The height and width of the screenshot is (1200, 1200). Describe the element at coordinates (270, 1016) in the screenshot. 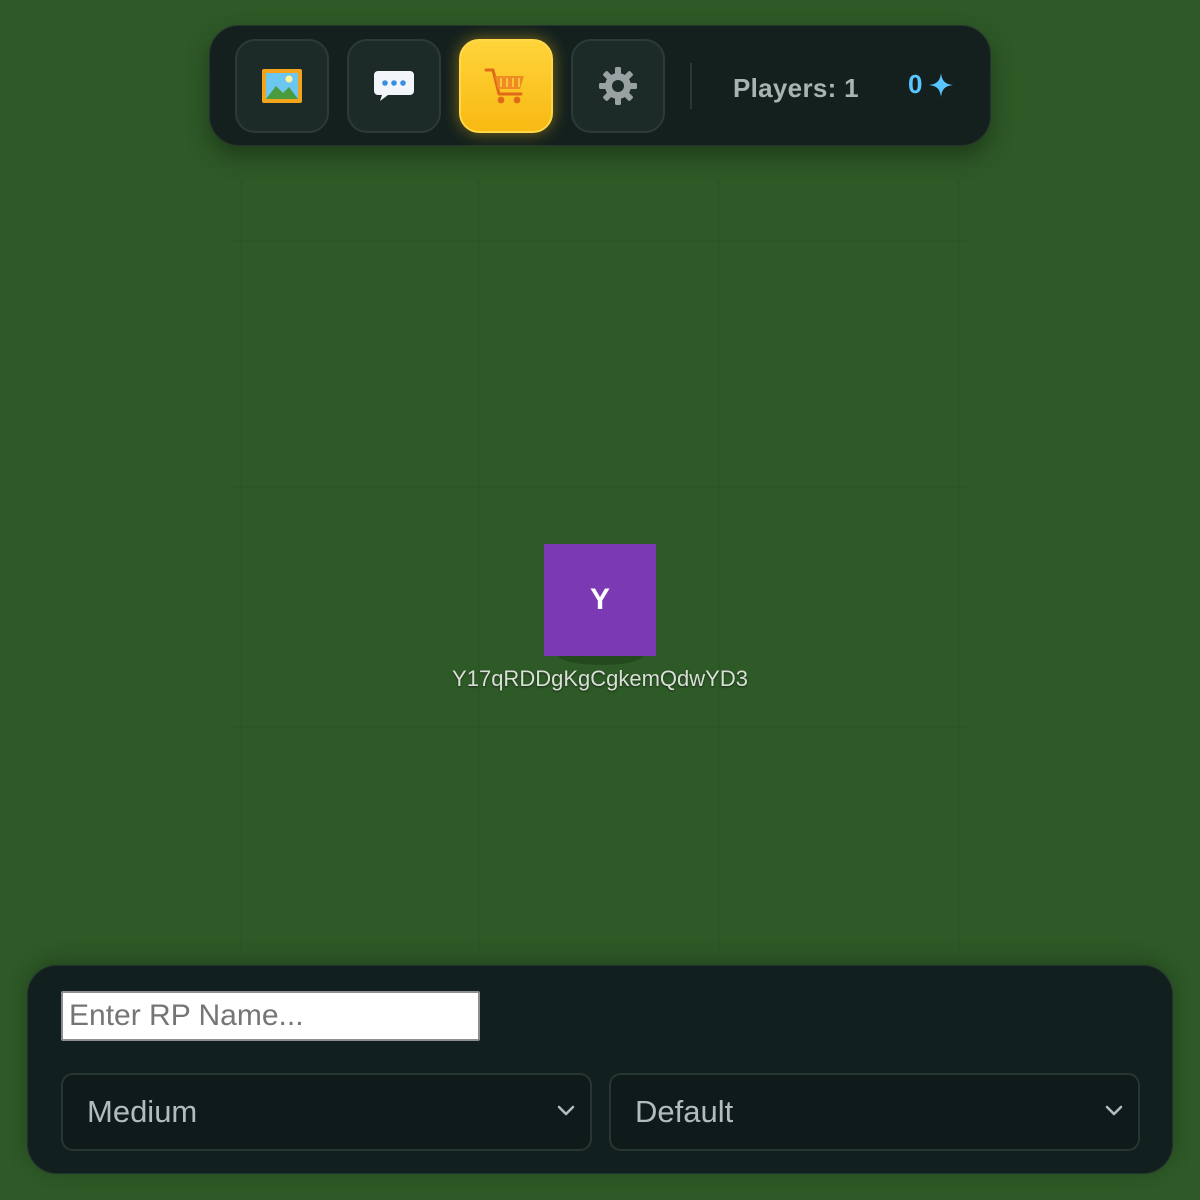

I see `rp-name-input` at that location.